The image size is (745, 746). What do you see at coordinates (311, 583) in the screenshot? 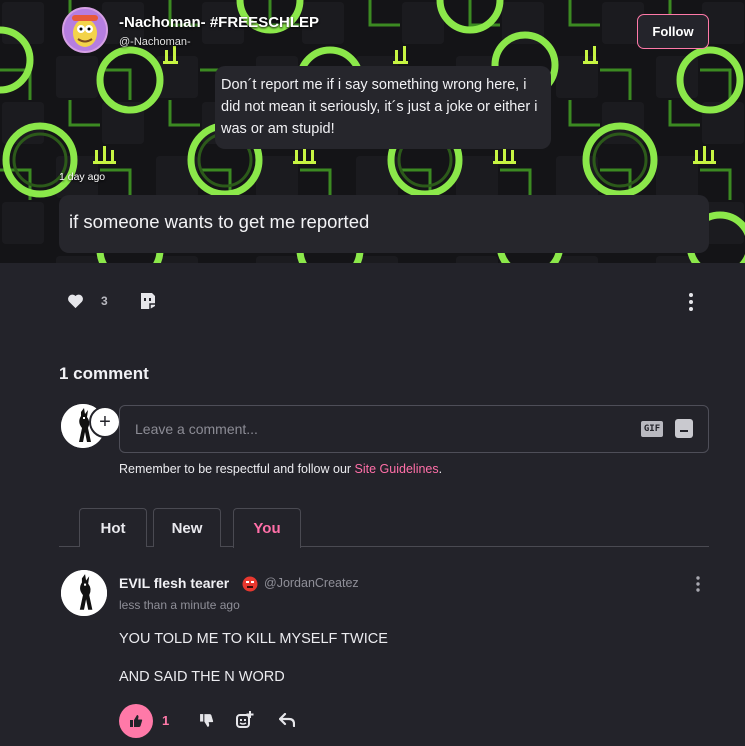
I see `commenter-handle: @JordanCreatez` at bounding box center [311, 583].